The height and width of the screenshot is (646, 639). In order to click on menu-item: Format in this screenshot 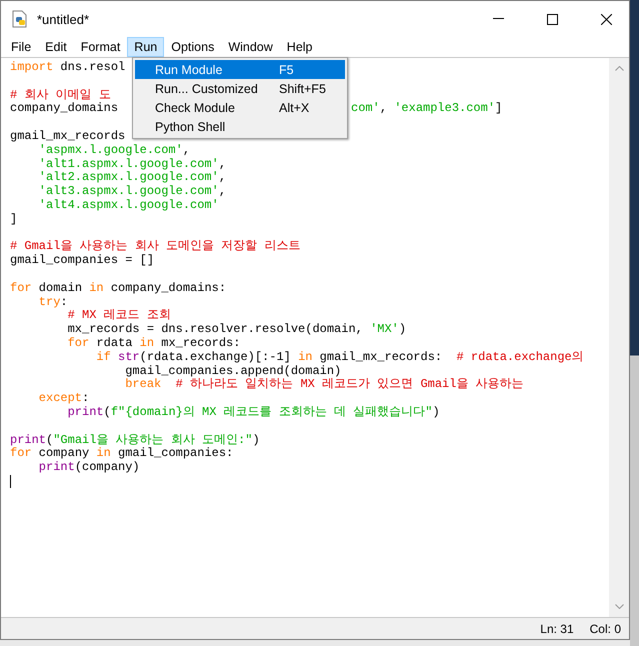, I will do `click(101, 47)`.